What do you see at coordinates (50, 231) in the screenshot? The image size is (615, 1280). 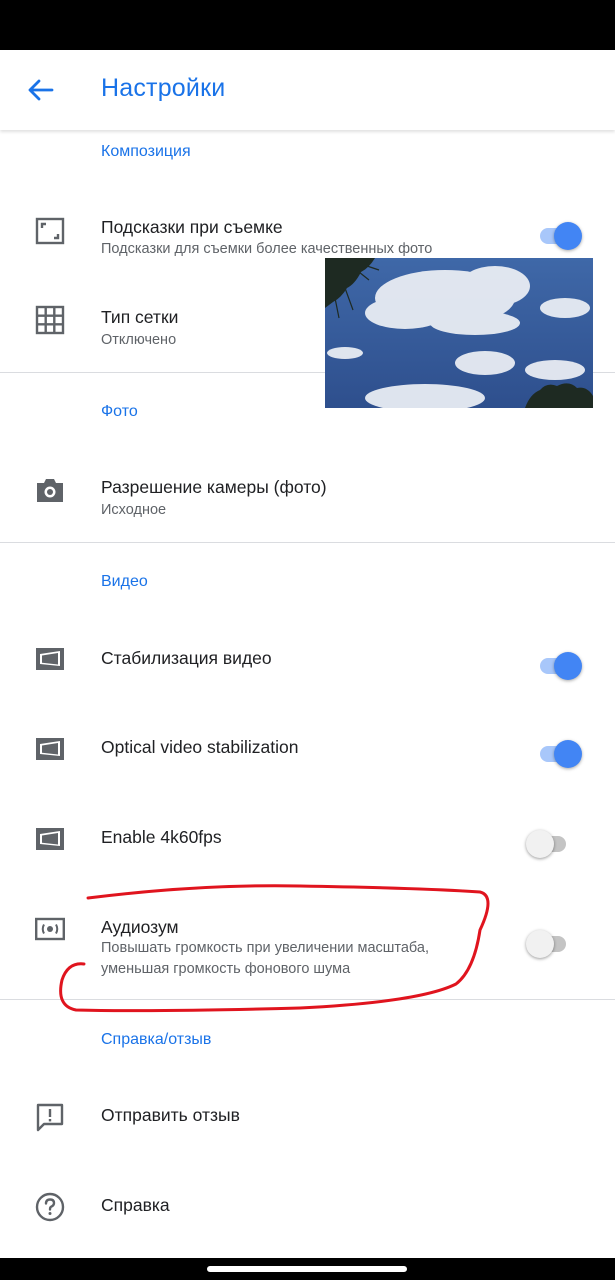 I see `frame-icon` at bounding box center [50, 231].